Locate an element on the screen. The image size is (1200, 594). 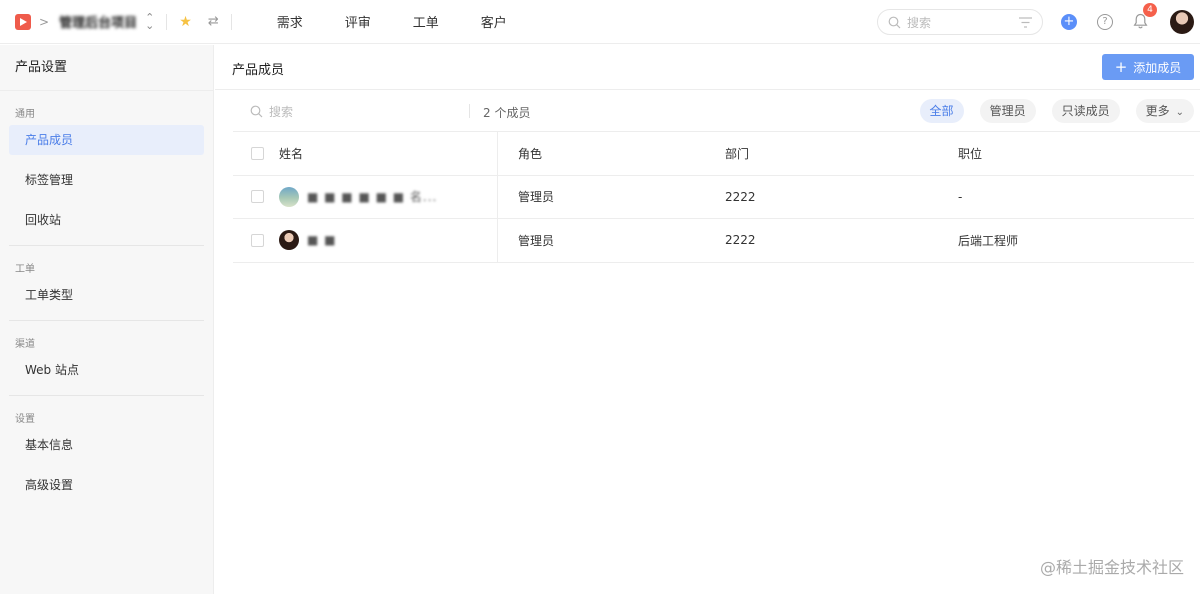
column-header-department: 部门 is located at coordinates (737, 153).